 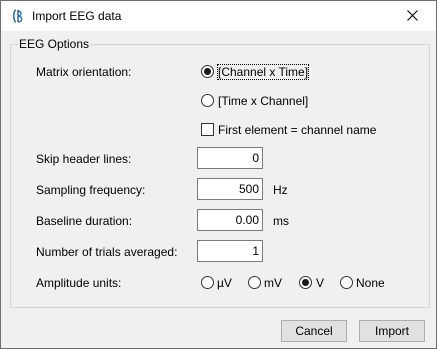 What do you see at coordinates (107, 252) in the screenshot?
I see `trials-averaged-label: Number of trials averaged:` at bounding box center [107, 252].